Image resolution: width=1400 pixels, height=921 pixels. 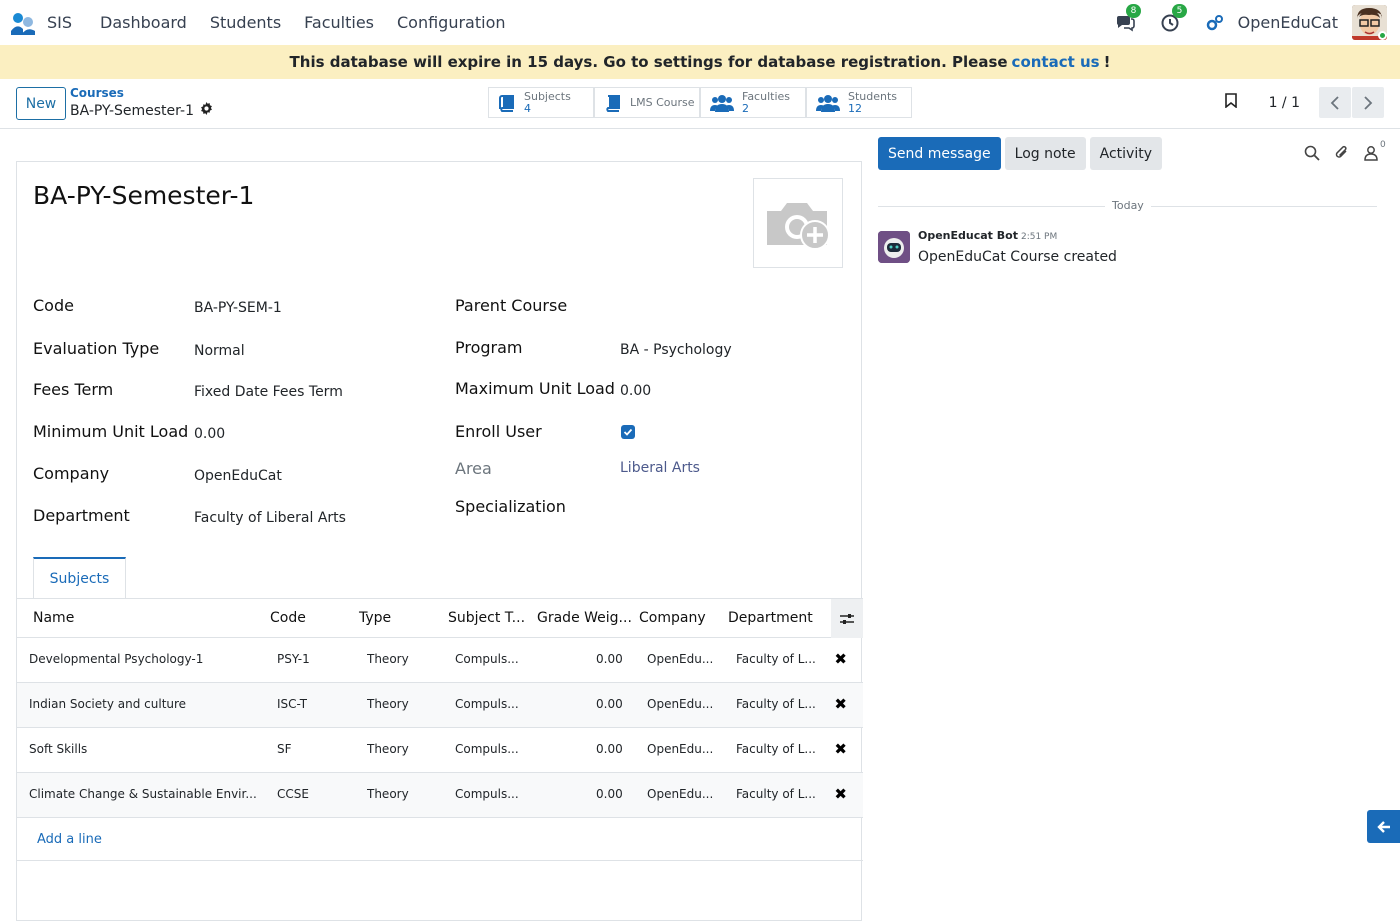 What do you see at coordinates (1284, 103) in the screenshot?
I see `pager-value: 1 / 1` at bounding box center [1284, 103].